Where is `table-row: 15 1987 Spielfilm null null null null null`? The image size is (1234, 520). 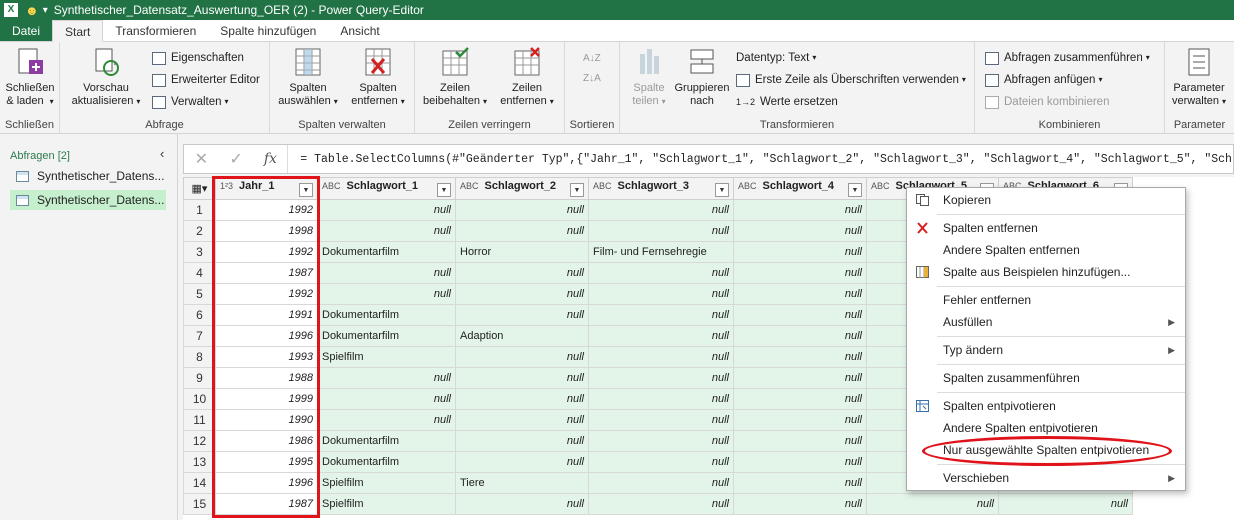 table-row: 15 1987 Spielfilm null null null null null is located at coordinates (658, 504).